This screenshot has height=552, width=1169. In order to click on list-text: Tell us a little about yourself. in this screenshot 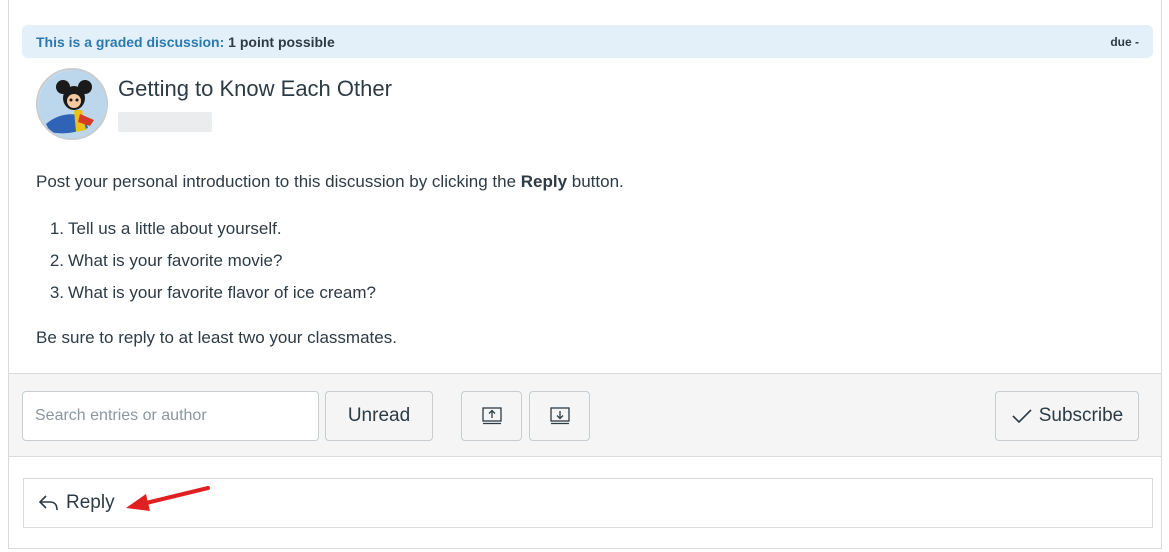, I will do `click(175, 228)`.